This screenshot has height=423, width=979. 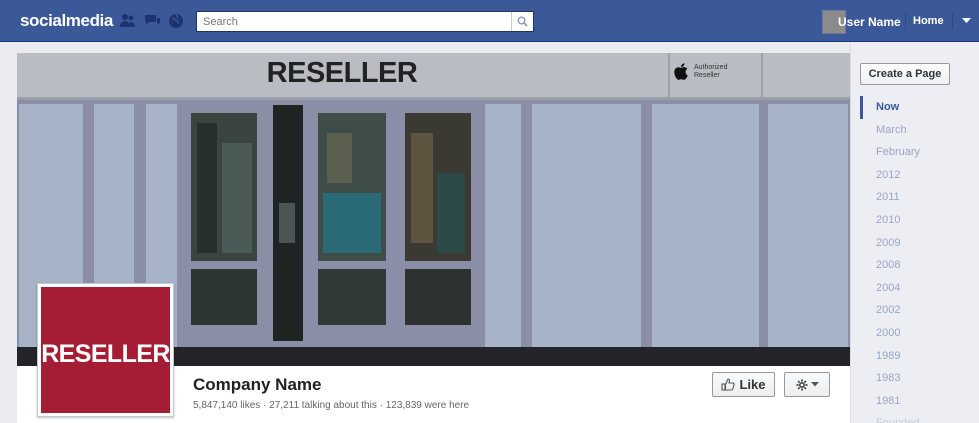 What do you see at coordinates (347, 22) in the screenshot?
I see `search-input` at bounding box center [347, 22].